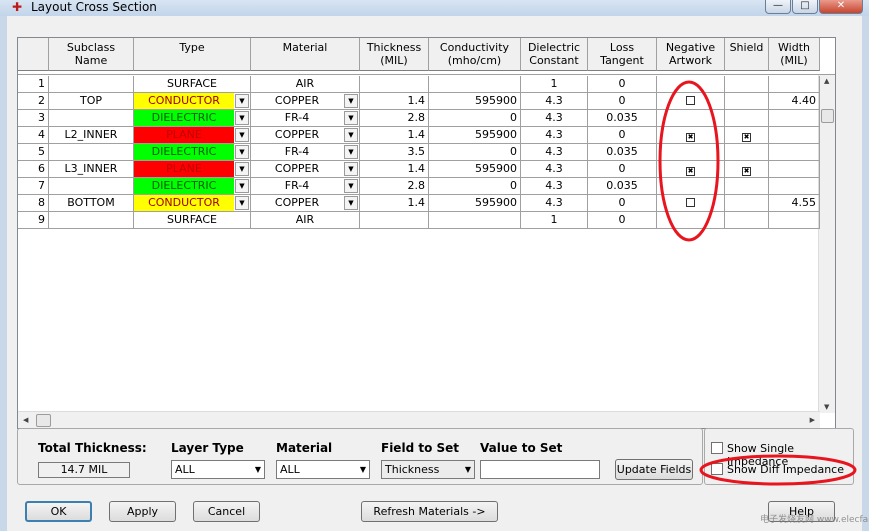 This screenshot has height=531, width=869. What do you see at coordinates (142, 511) in the screenshot?
I see `apply-button: Apply` at bounding box center [142, 511].